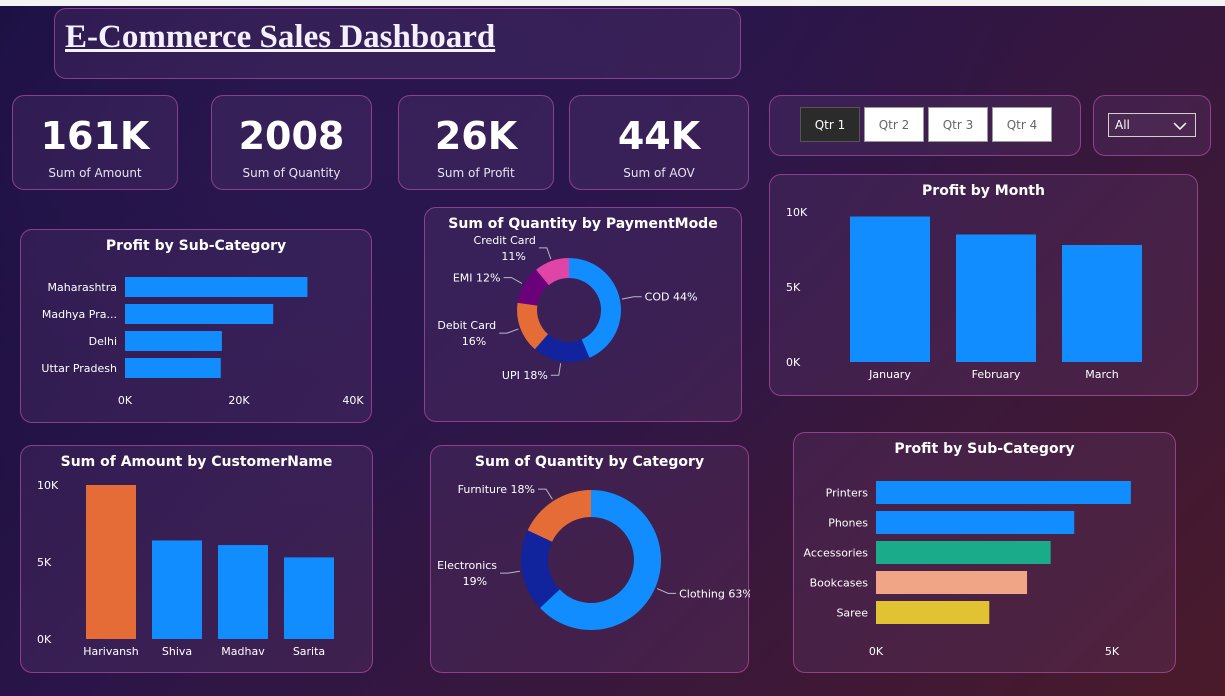 This screenshot has height=696, width=1225. What do you see at coordinates (830, 124) in the screenshot?
I see `qtr-1-button: Qtr 1` at bounding box center [830, 124].